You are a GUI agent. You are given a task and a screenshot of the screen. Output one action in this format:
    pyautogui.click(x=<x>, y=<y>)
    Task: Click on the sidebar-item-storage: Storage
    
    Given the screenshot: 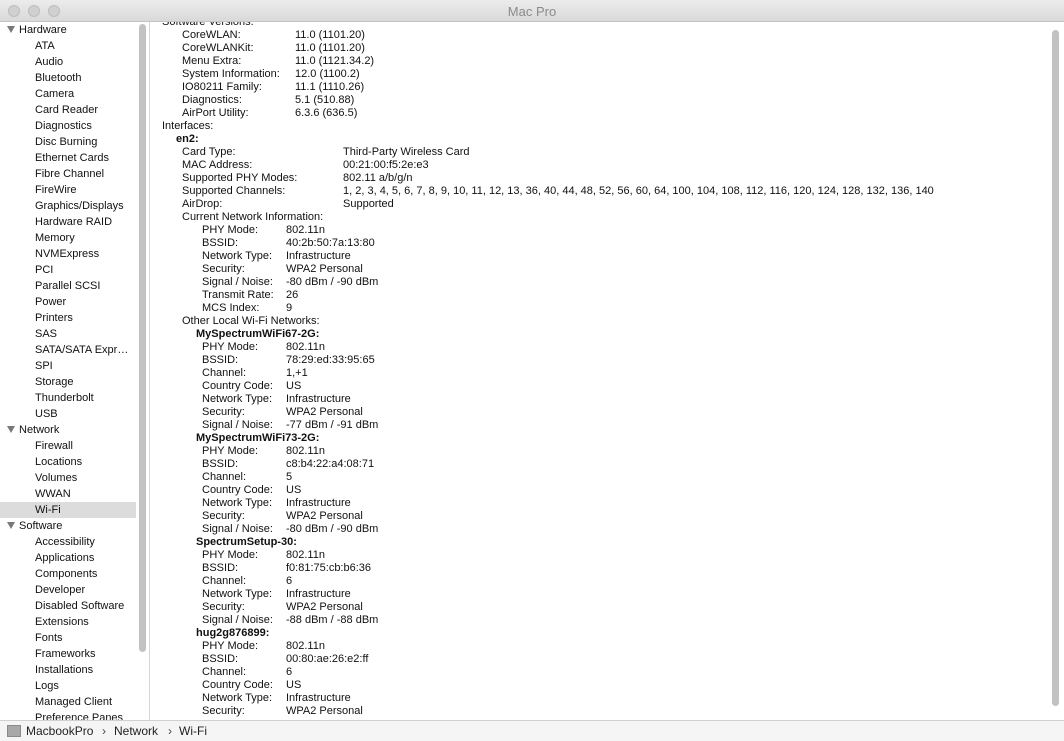 What is the action you would take?
    pyautogui.click(x=68, y=382)
    